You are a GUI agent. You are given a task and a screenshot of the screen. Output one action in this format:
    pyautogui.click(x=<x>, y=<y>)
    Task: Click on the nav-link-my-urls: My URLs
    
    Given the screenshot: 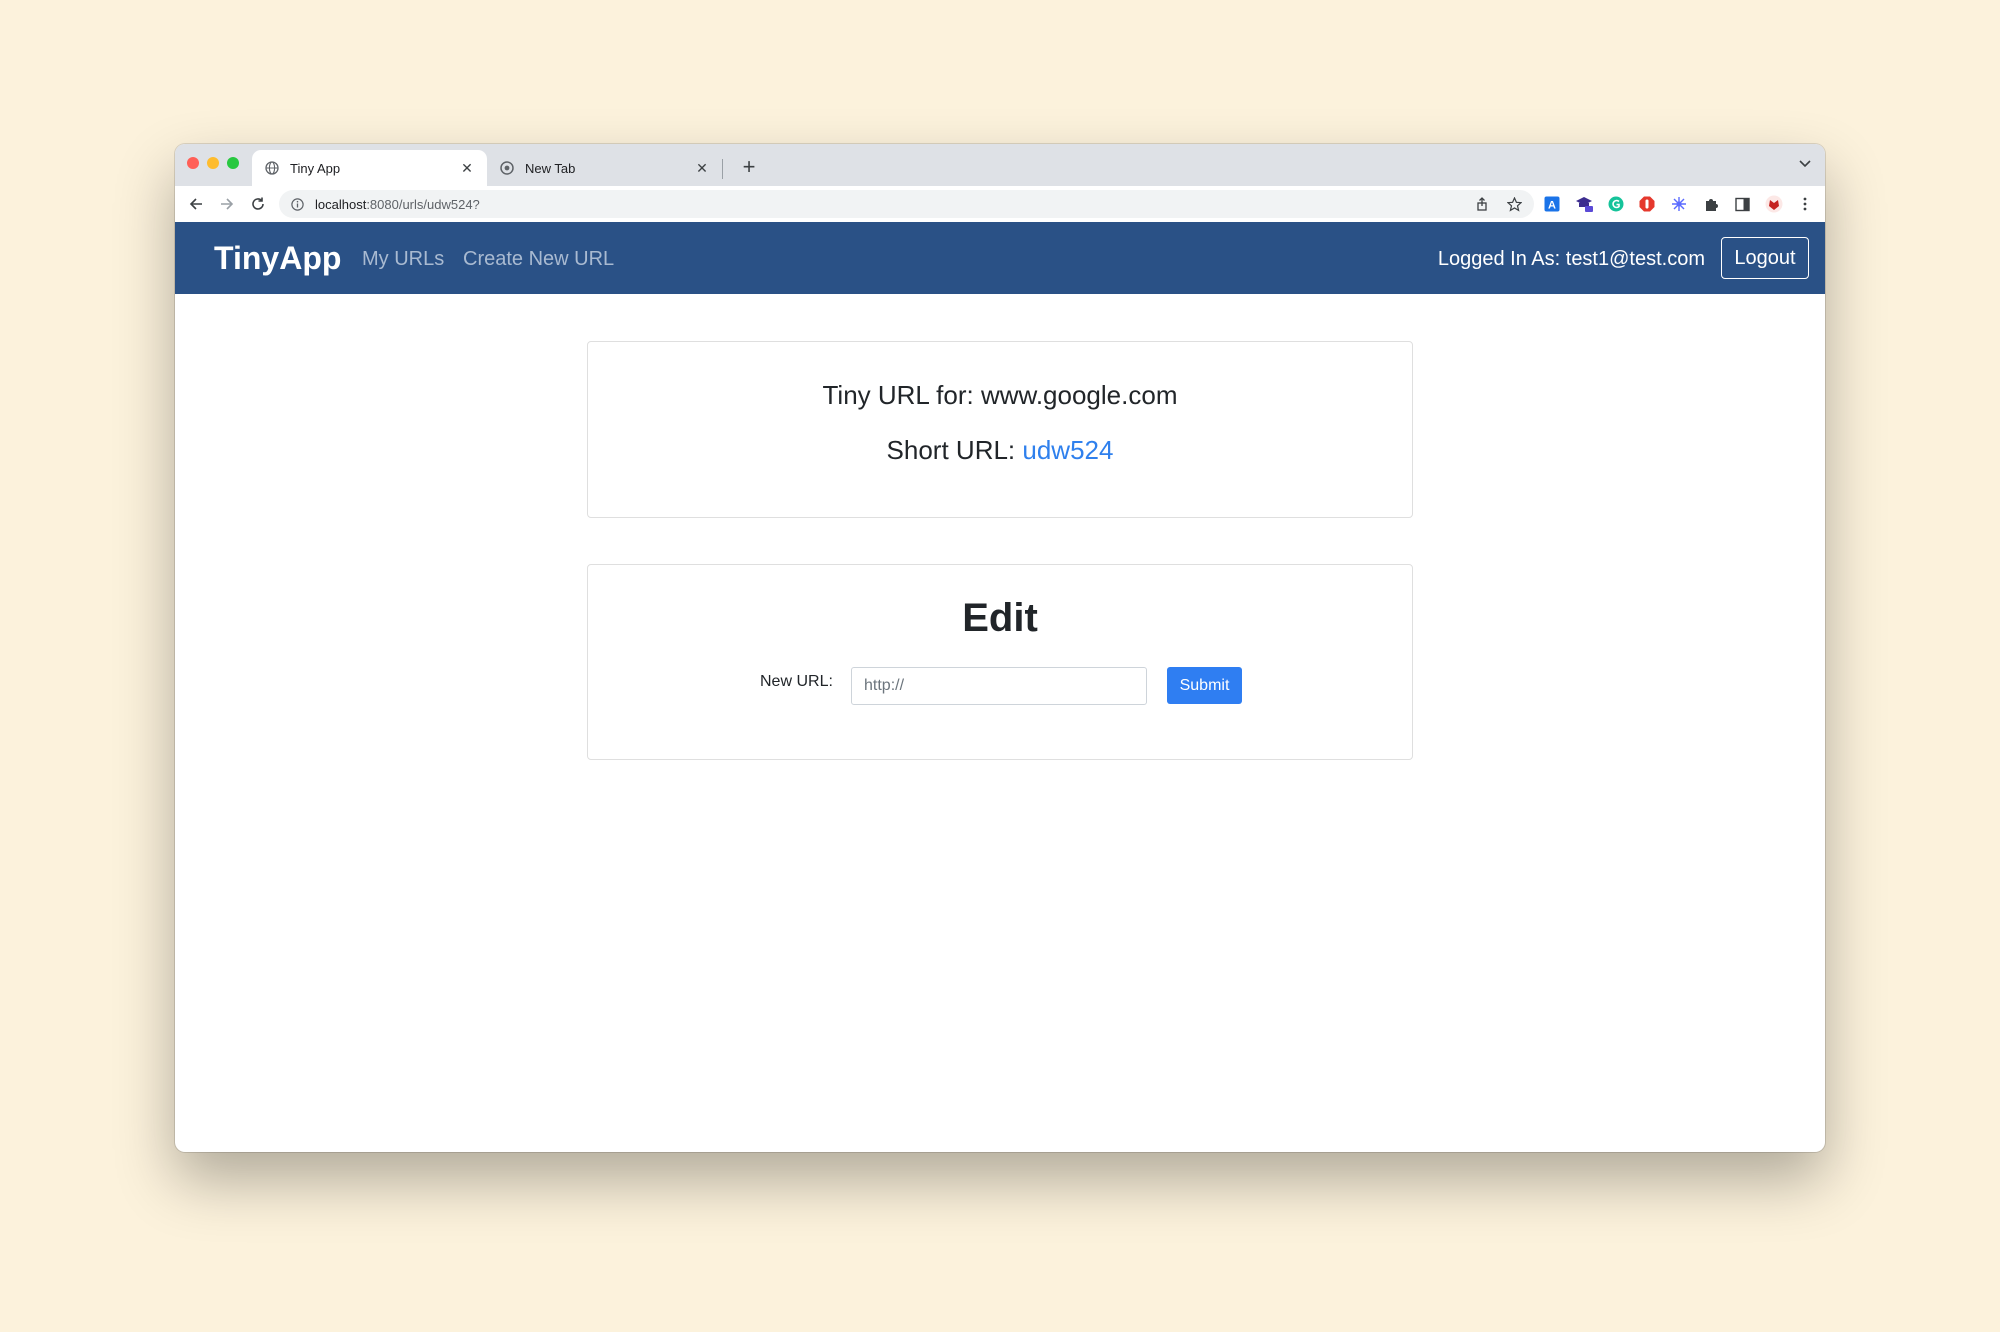 What is the action you would take?
    pyautogui.click(x=403, y=259)
    